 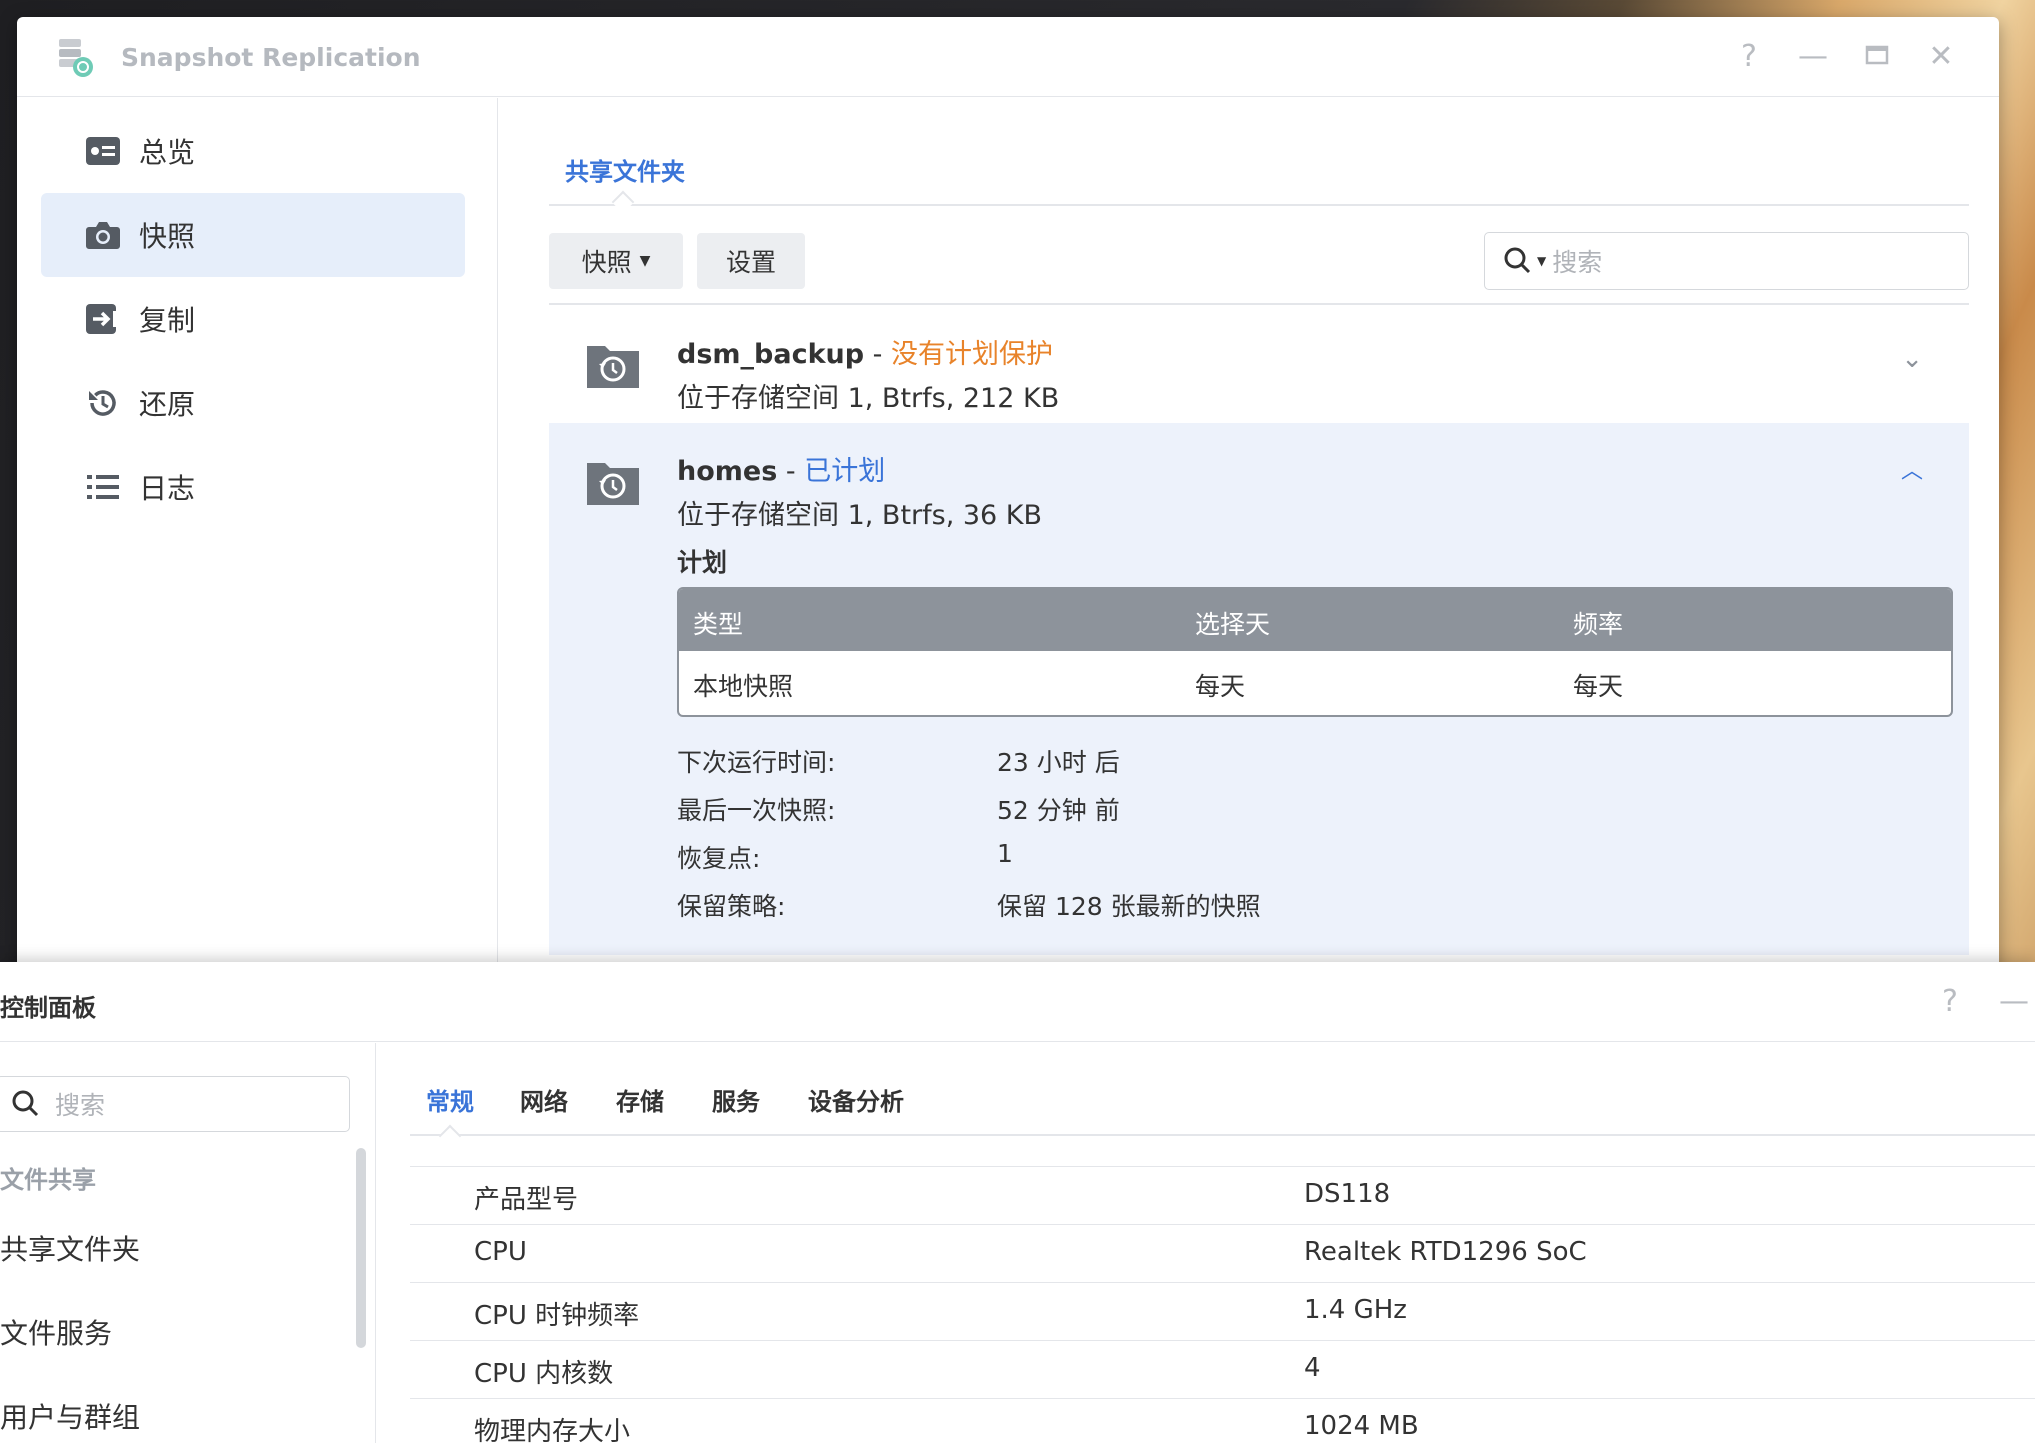 What do you see at coordinates (167, 488) in the screenshot?
I see `sidebar-item-label: 日志` at bounding box center [167, 488].